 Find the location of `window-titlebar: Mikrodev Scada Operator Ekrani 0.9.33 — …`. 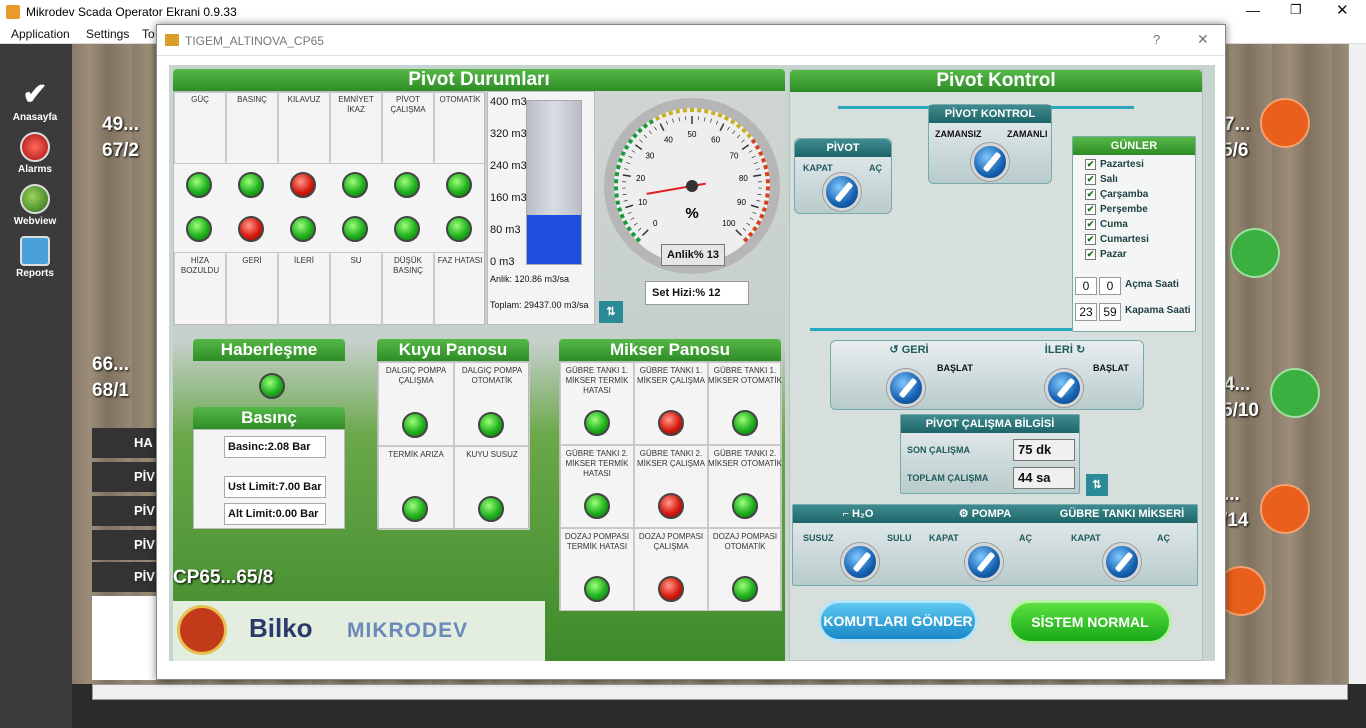

window-titlebar: Mikrodev Scada Operator Ekrani 0.9.33 — … is located at coordinates (683, 12).